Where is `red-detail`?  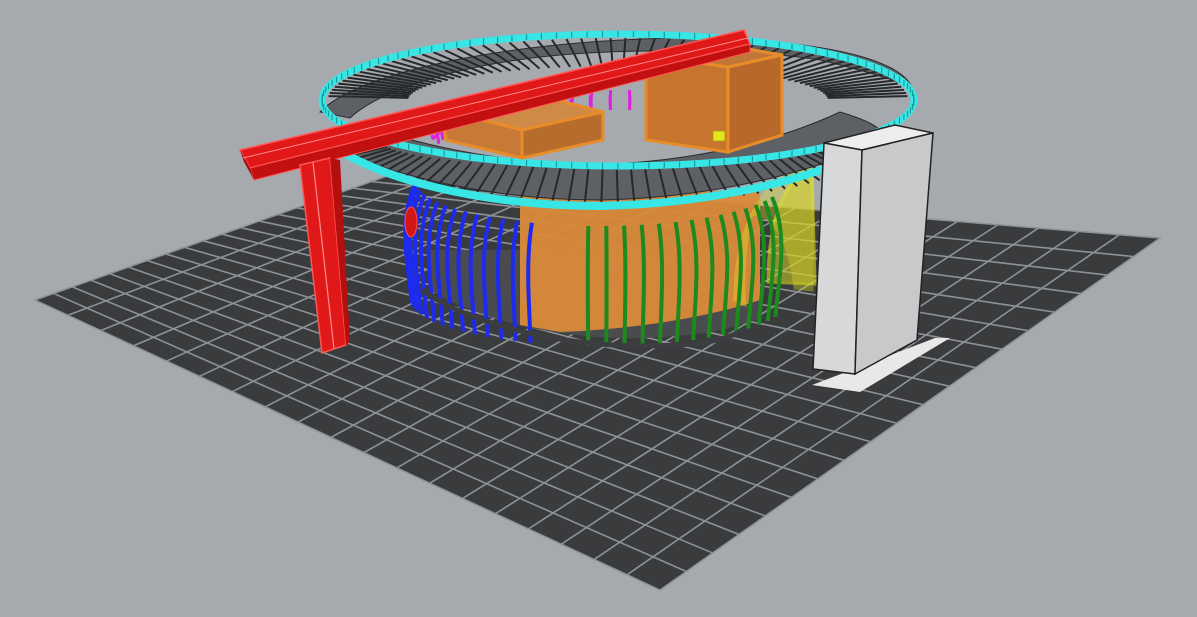 red-detail is located at coordinates (411, 222).